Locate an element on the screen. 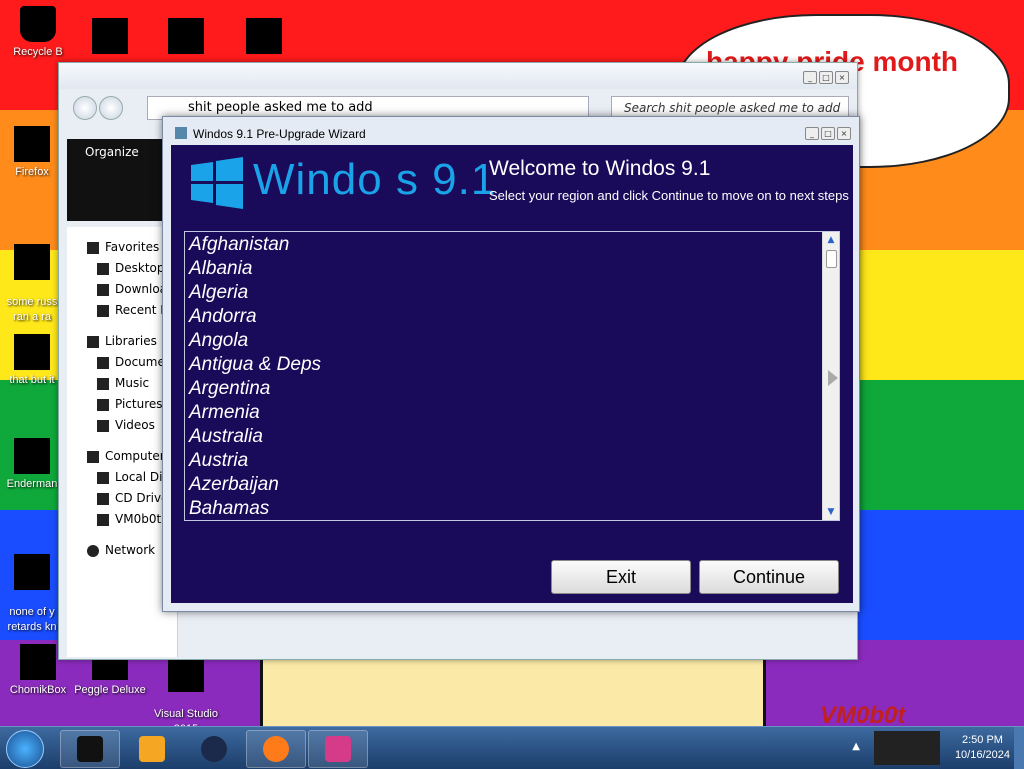 The height and width of the screenshot is (769, 1024). explorer-toolbar: Organize is located at coordinates (122, 180).